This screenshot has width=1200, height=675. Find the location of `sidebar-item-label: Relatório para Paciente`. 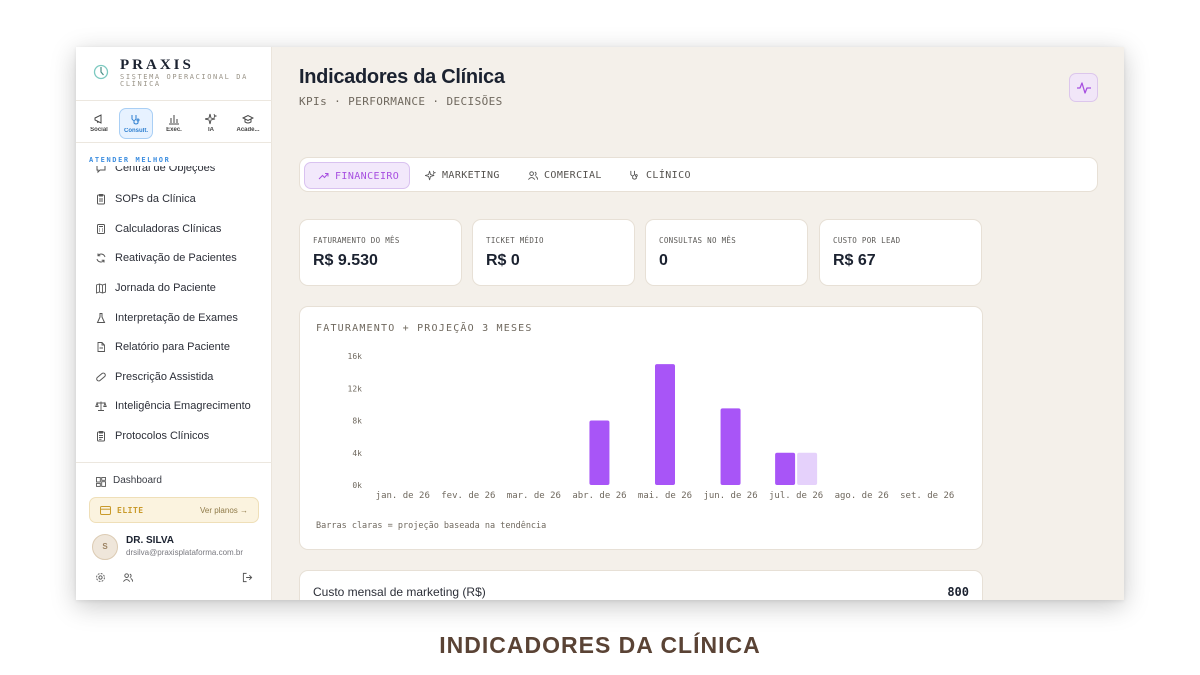

sidebar-item-label: Relatório para Paciente is located at coordinates (172, 347).